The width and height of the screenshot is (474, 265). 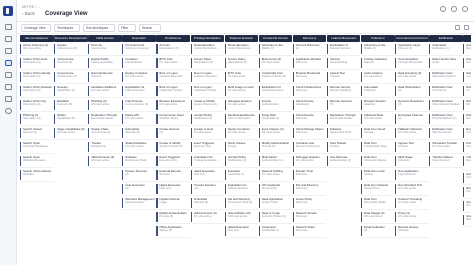 I want to click on user-avatar-icon, so click(x=465, y=9).